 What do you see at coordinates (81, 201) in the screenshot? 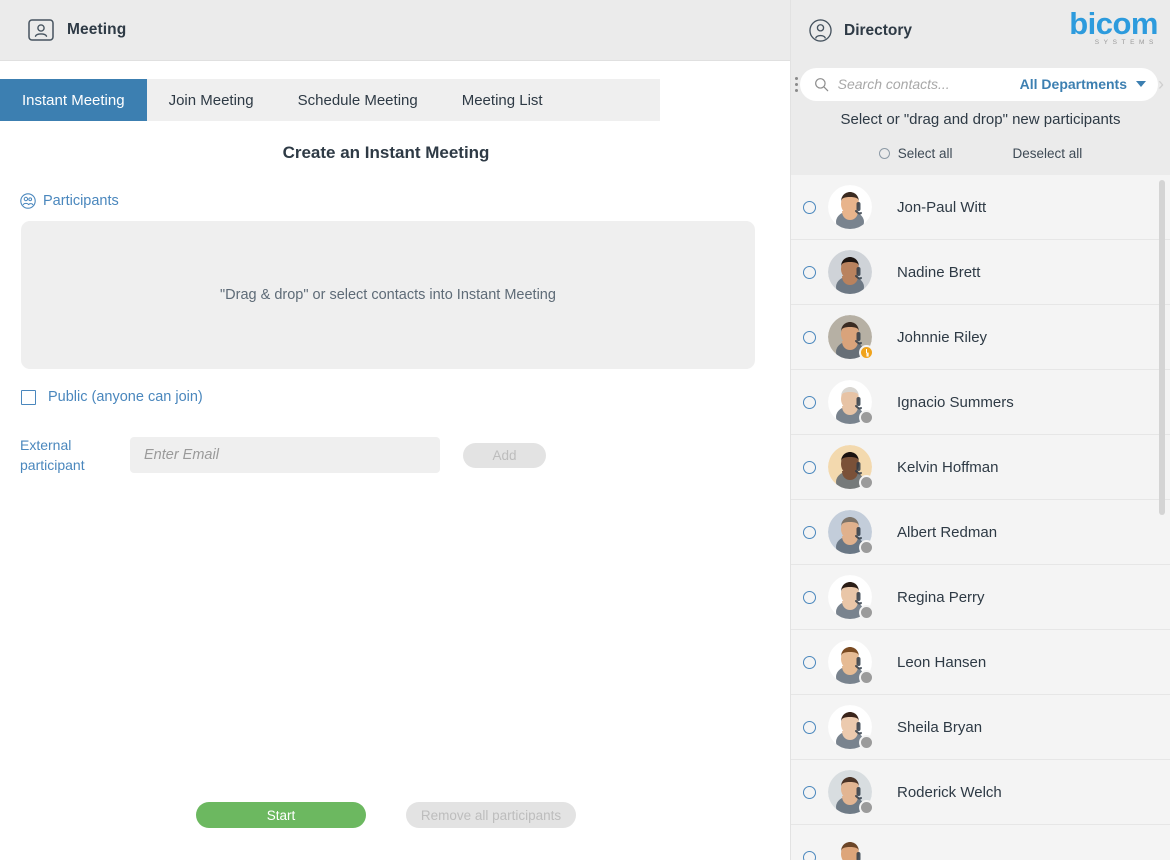
I see `participants-label: Participants` at bounding box center [81, 201].